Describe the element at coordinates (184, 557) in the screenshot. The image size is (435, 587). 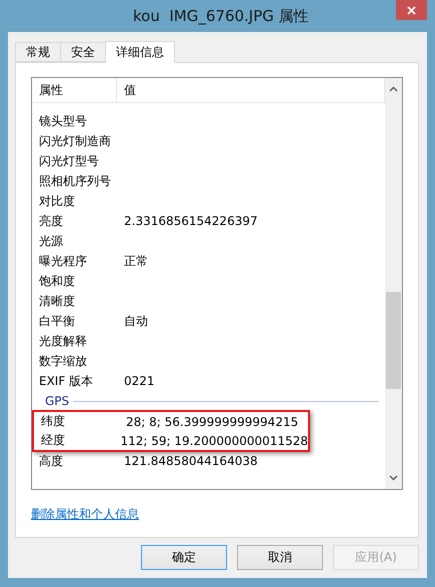
I see `dialog-button: 确定` at that location.